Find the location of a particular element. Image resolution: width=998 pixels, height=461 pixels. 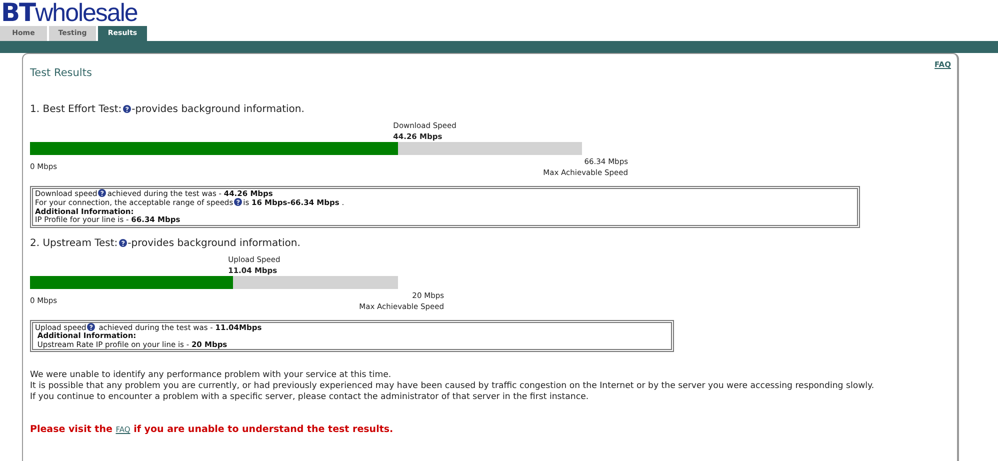

test-heading: 2. Upstream Test: -provides background information. is located at coordinates (166, 244).